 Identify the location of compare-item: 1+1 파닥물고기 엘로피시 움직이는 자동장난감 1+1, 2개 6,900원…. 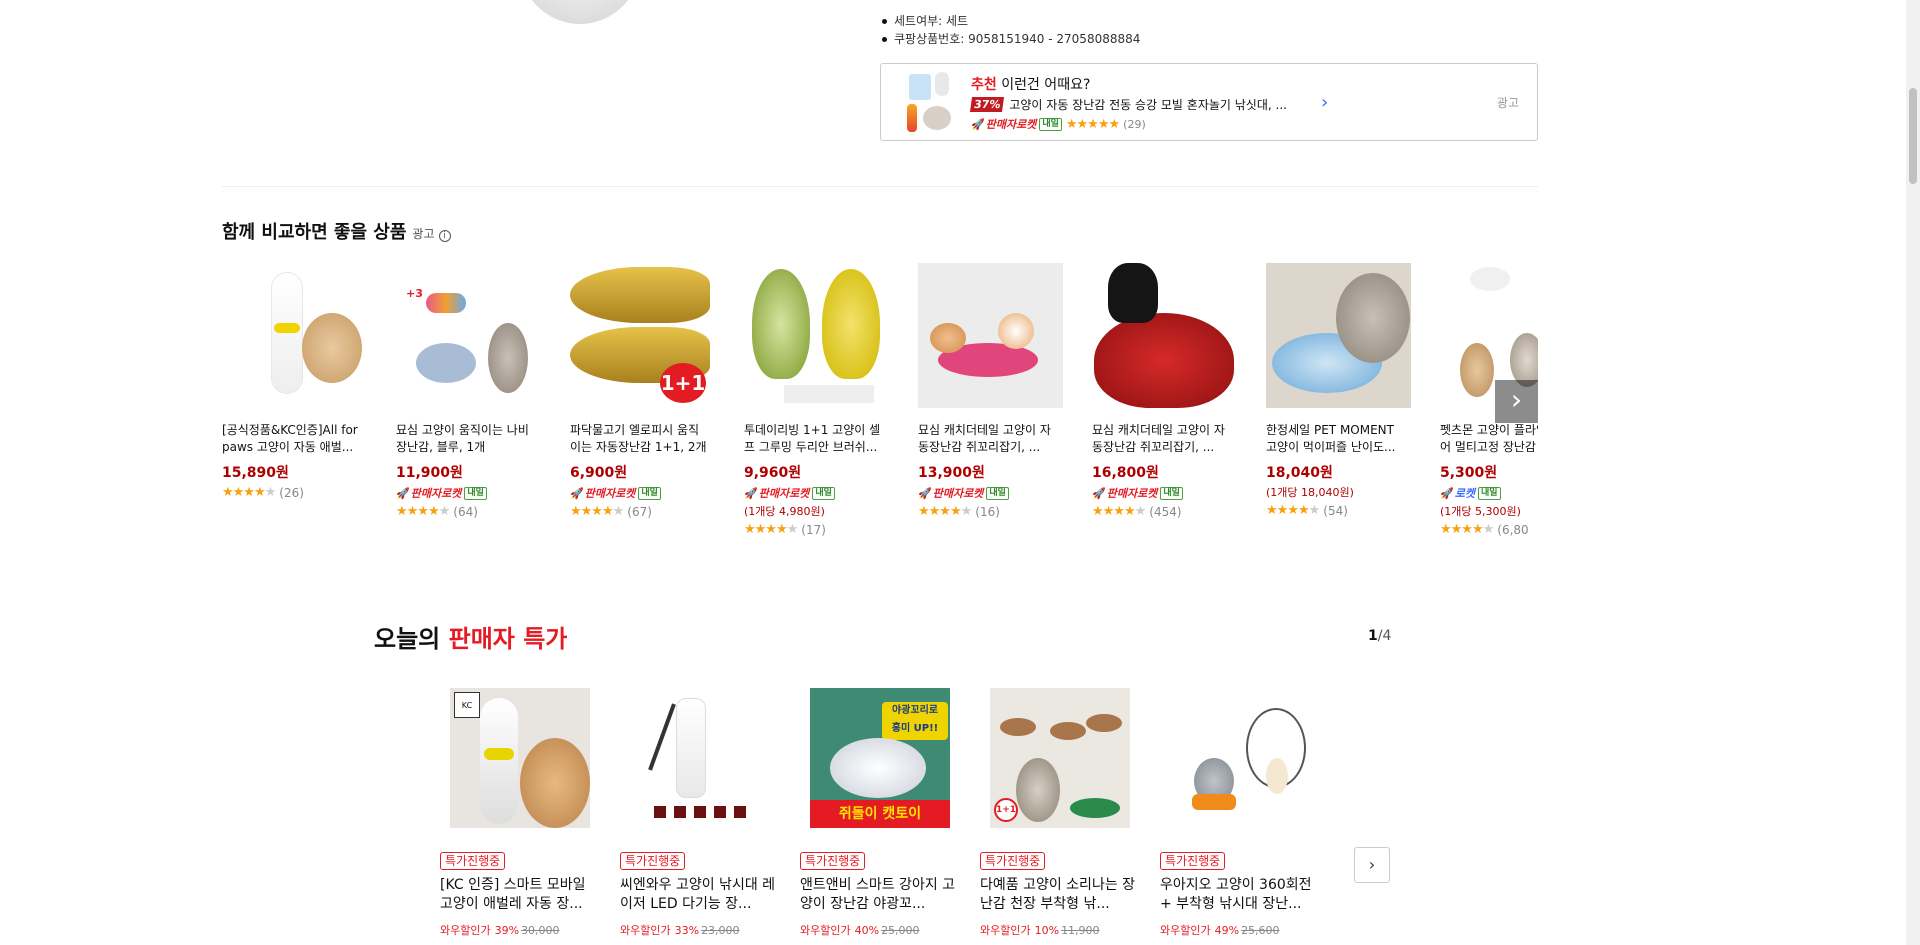
(642, 391).